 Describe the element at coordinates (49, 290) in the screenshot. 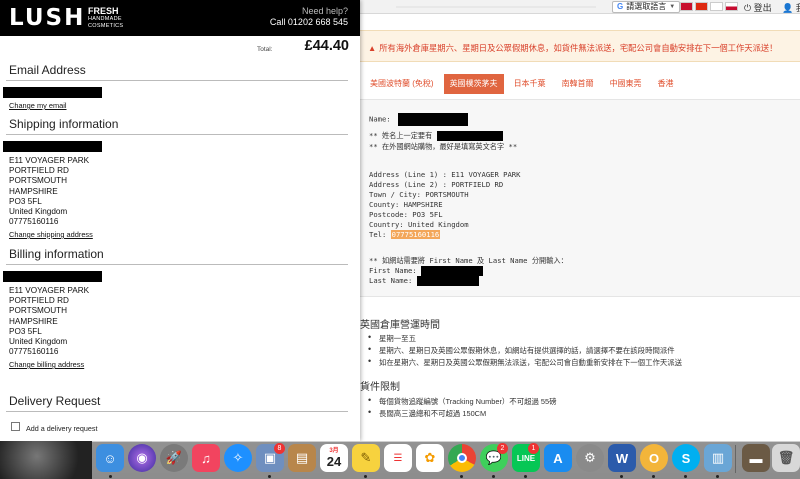

I see `billing-line: E11 VOYAGER PARK` at that location.